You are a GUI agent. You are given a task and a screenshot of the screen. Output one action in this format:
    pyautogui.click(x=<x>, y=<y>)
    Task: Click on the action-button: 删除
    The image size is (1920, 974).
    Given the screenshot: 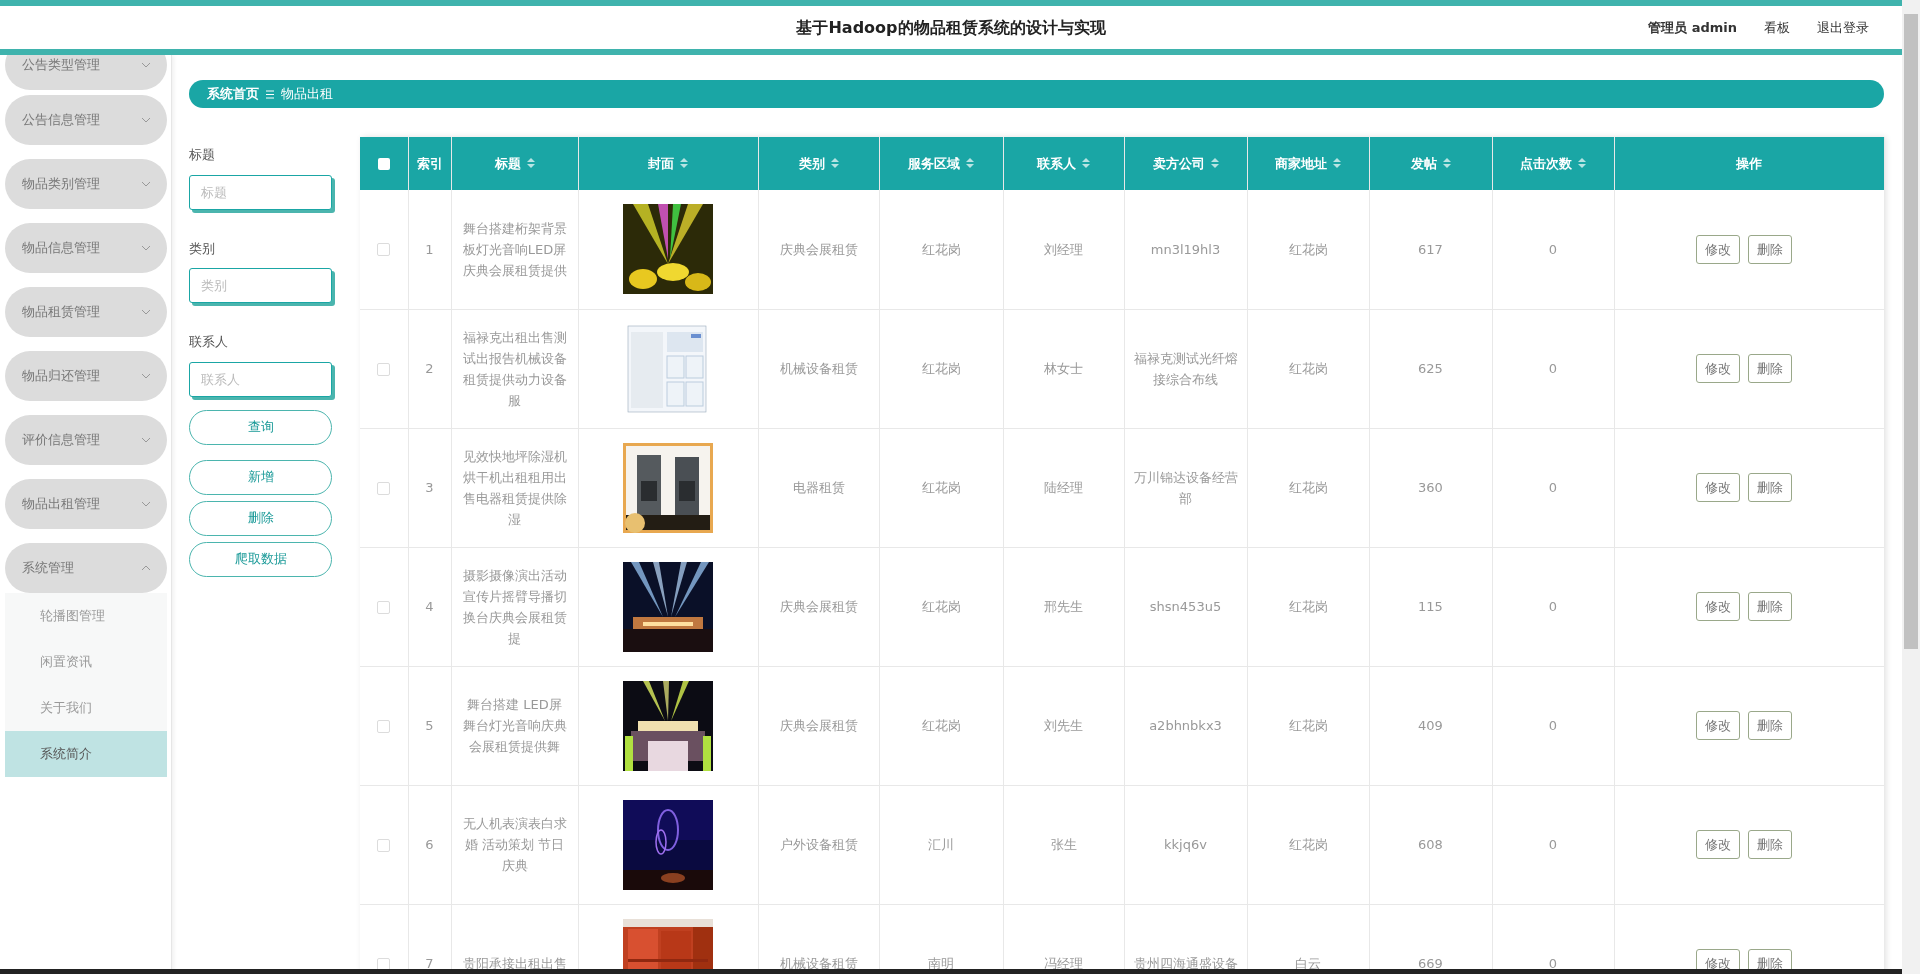 What is the action you would take?
    pyautogui.click(x=260, y=518)
    